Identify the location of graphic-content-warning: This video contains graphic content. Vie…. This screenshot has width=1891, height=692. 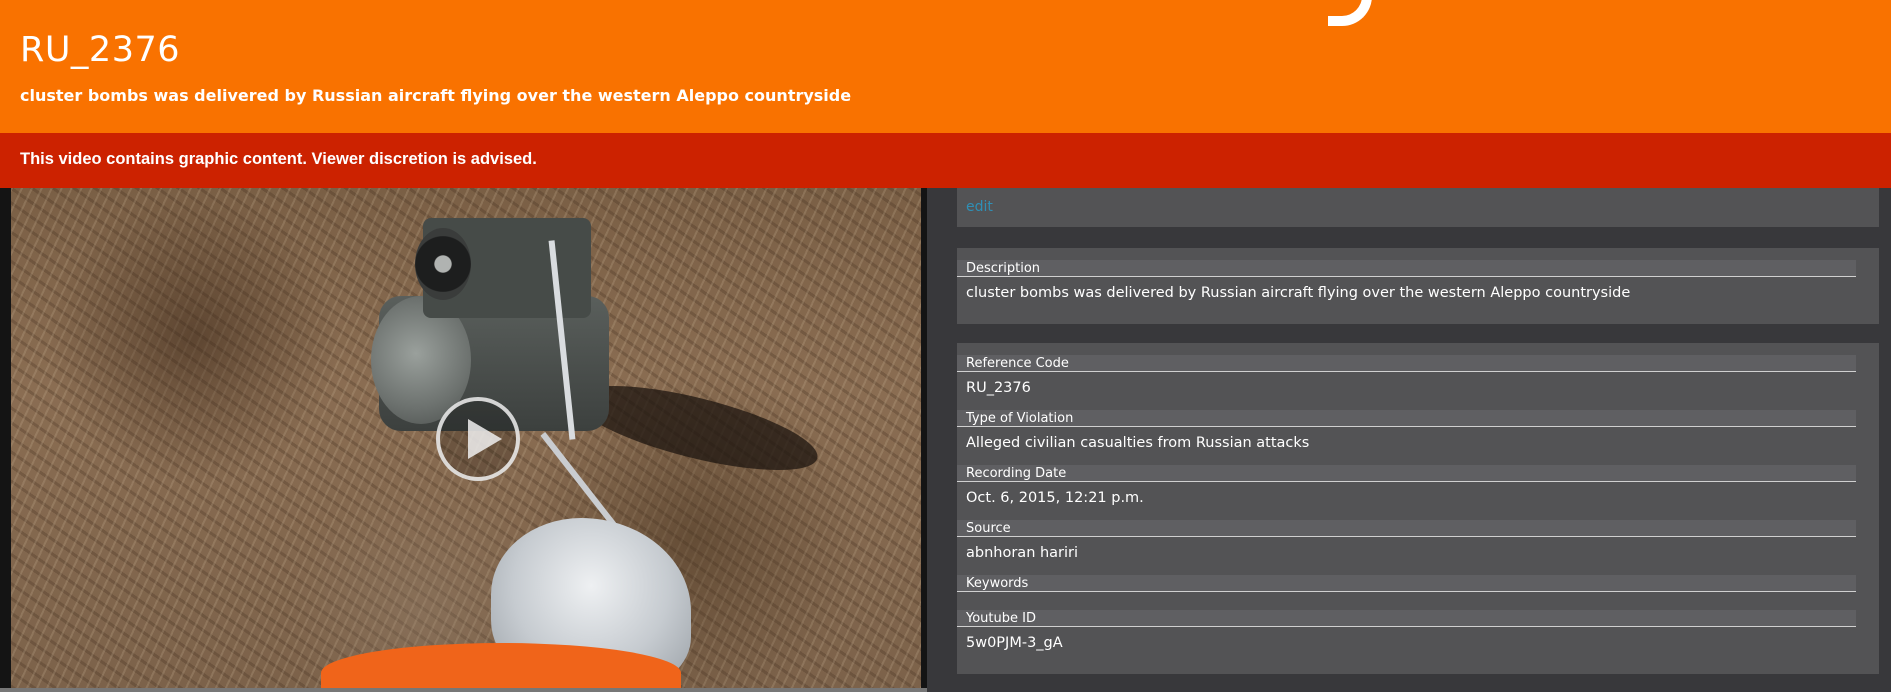
(945, 160).